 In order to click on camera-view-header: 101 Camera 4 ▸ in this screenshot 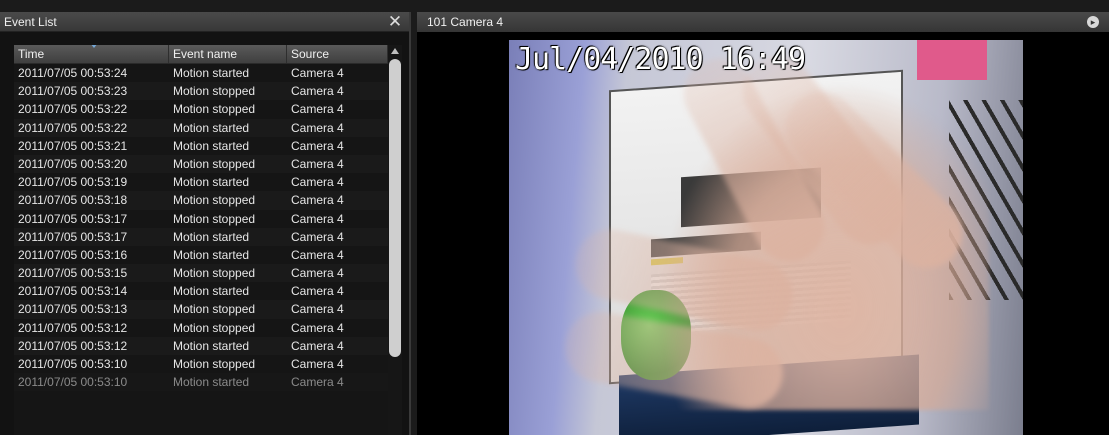, I will do `click(763, 22)`.